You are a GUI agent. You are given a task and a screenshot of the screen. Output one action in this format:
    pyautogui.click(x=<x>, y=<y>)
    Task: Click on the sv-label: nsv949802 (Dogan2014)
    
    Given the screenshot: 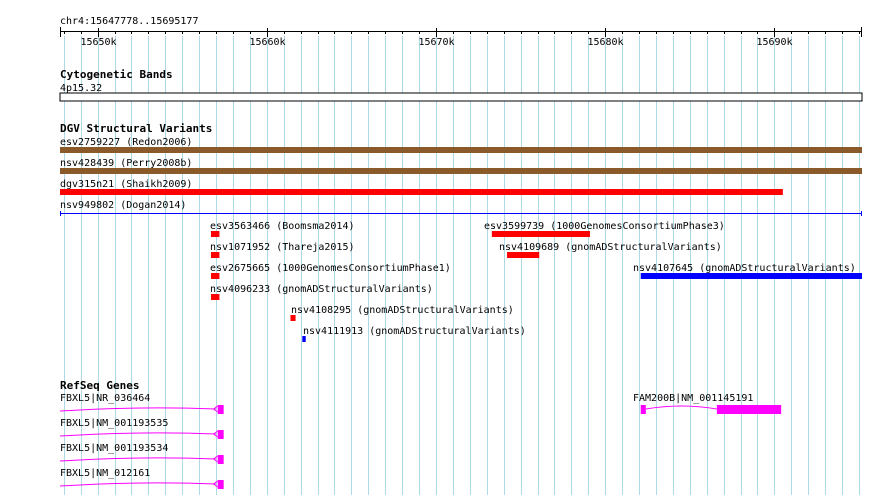 What is the action you would take?
    pyautogui.click(x=123, y=205)
    